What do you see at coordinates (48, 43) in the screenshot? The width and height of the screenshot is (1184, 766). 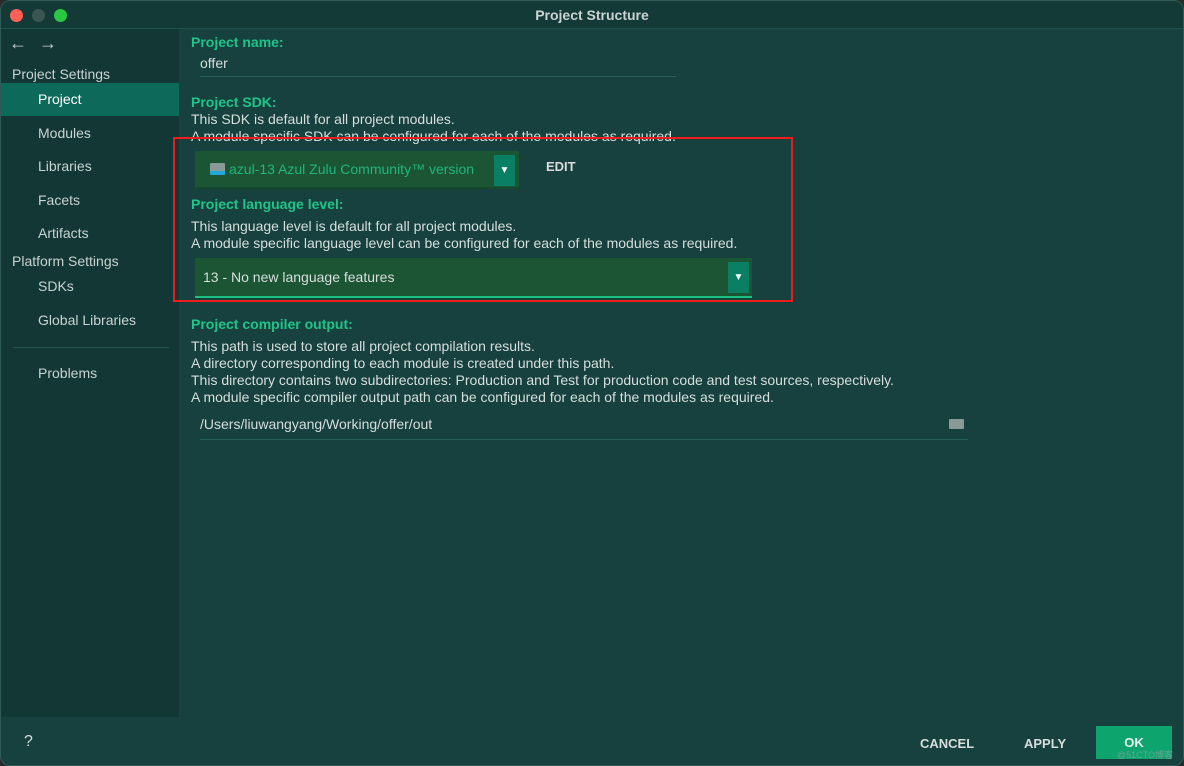 I see `forward-arrow-icon: →` at bounding box center [48, 43].